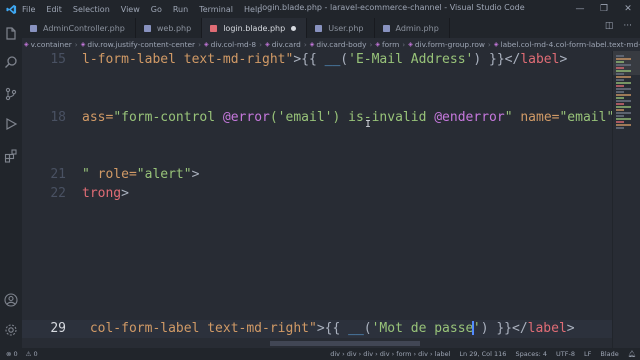 This screenshot has width=640, height=360. What do you see at coordinates (283, 44) in the screenshot?
I see `breadcrumb-item: ◈ div.card` at bounding box center [283, 44].